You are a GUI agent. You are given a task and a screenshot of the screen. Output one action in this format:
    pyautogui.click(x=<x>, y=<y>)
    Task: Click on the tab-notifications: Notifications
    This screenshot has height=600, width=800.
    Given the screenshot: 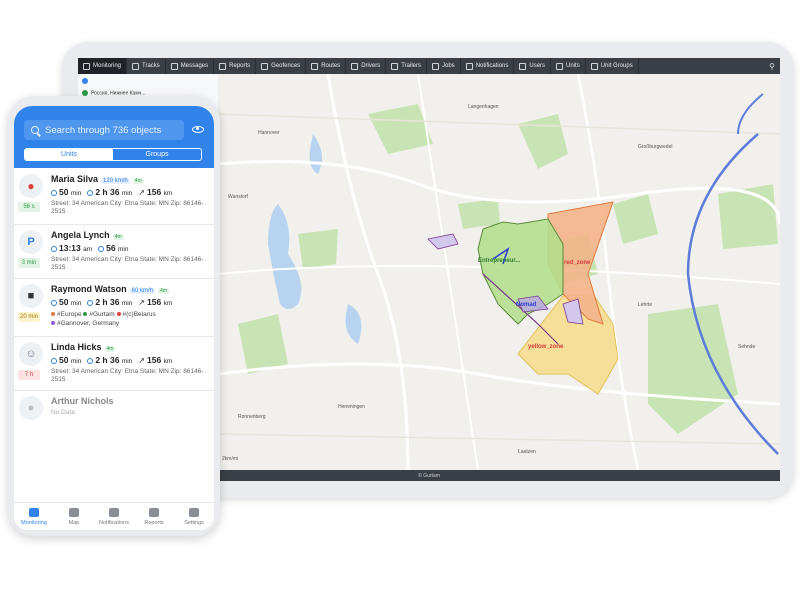 What is the action you would take?
    pyautogui.click(x=114, y=516)
    